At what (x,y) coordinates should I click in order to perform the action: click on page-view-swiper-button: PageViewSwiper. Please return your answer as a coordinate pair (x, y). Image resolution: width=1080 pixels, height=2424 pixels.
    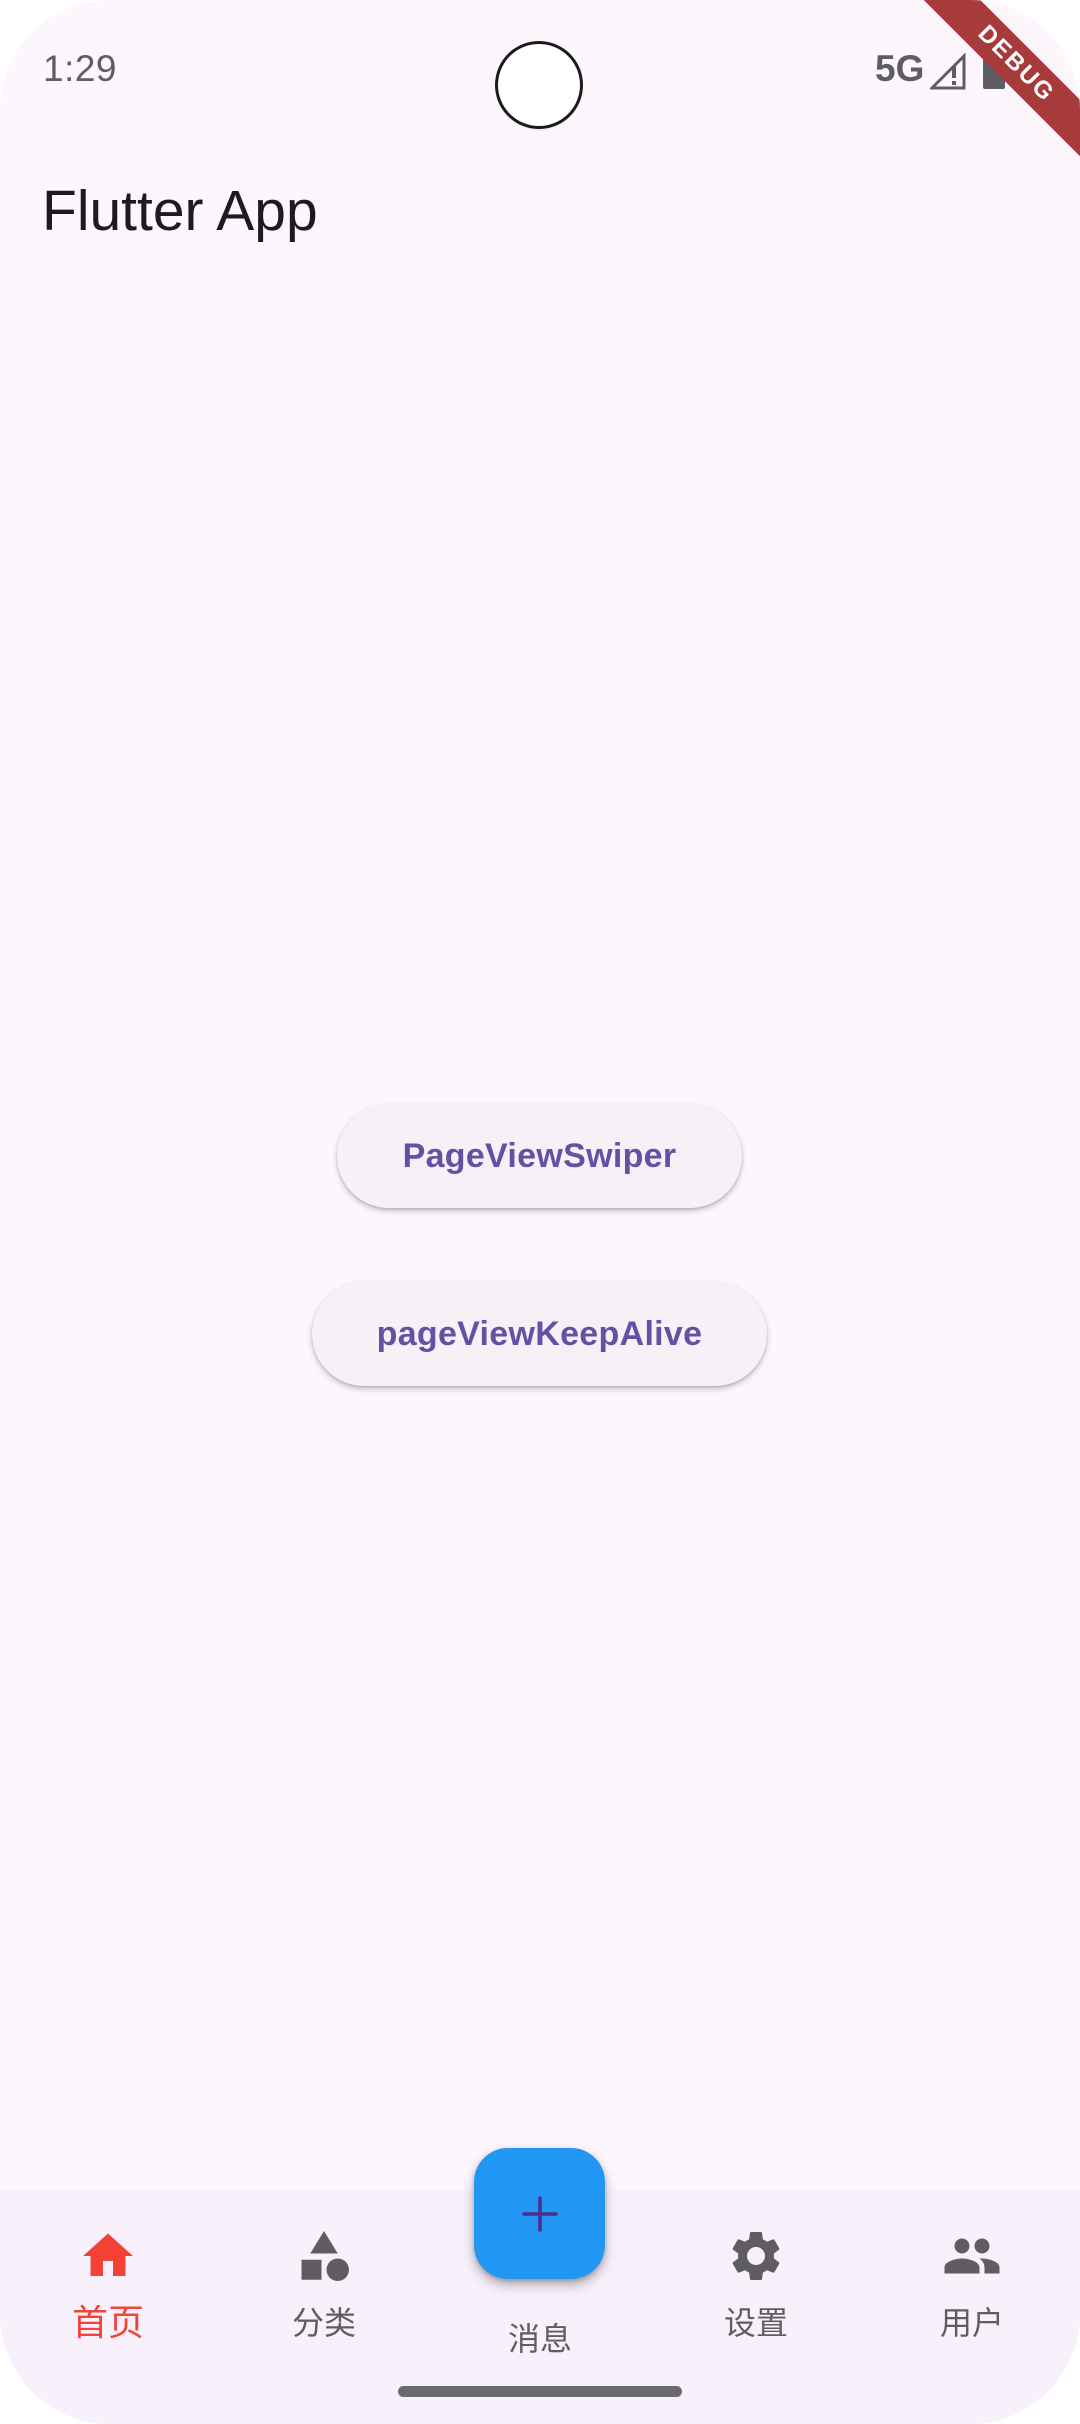
    Looking at the image, I should click on (539, 1156).